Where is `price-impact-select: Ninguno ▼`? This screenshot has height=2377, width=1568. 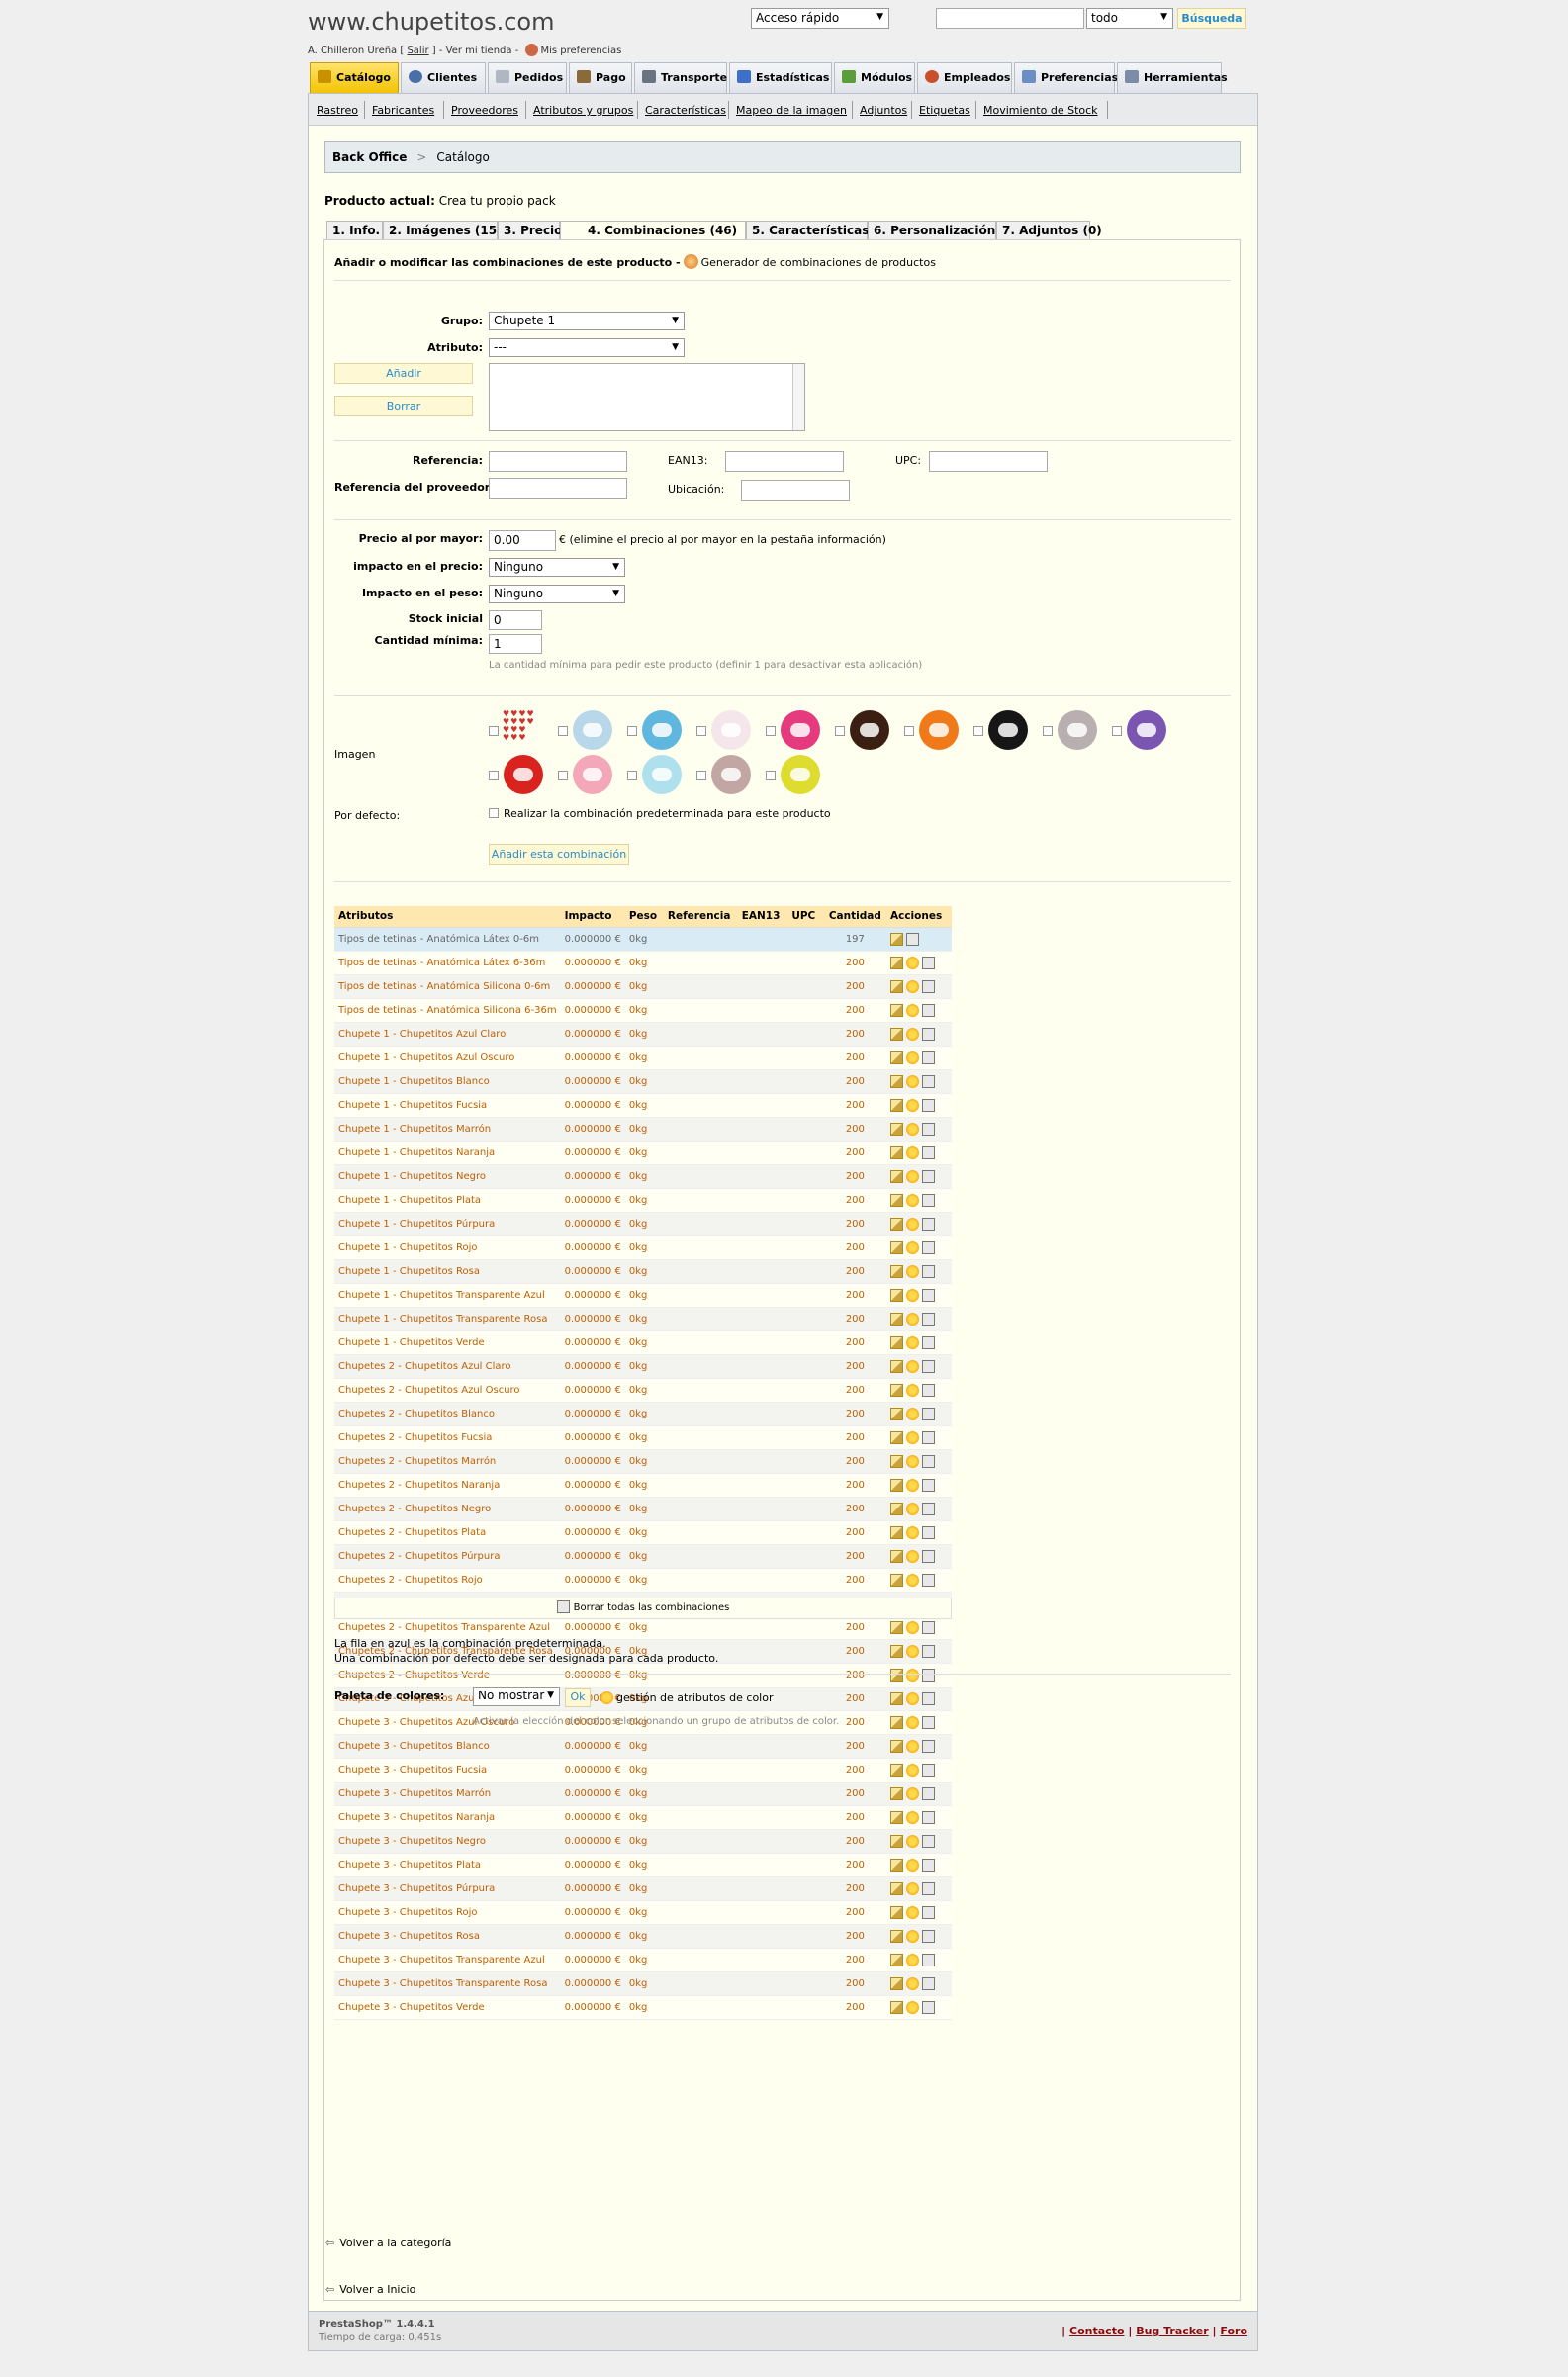
price-impact-select: Ninguno ▼ is located at coordinates (557, 568).